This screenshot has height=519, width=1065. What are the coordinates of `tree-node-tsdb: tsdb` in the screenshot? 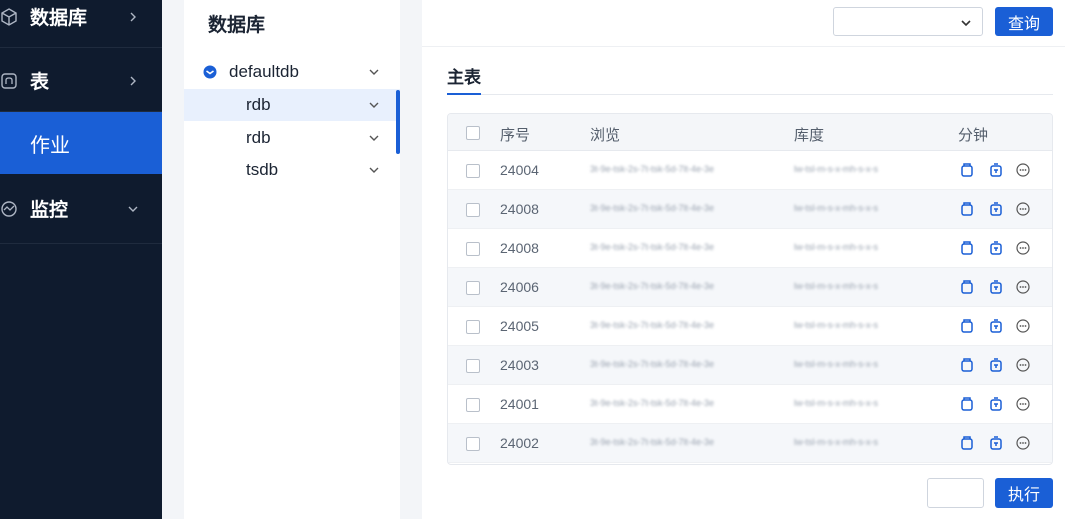 It's located at (292, 170).